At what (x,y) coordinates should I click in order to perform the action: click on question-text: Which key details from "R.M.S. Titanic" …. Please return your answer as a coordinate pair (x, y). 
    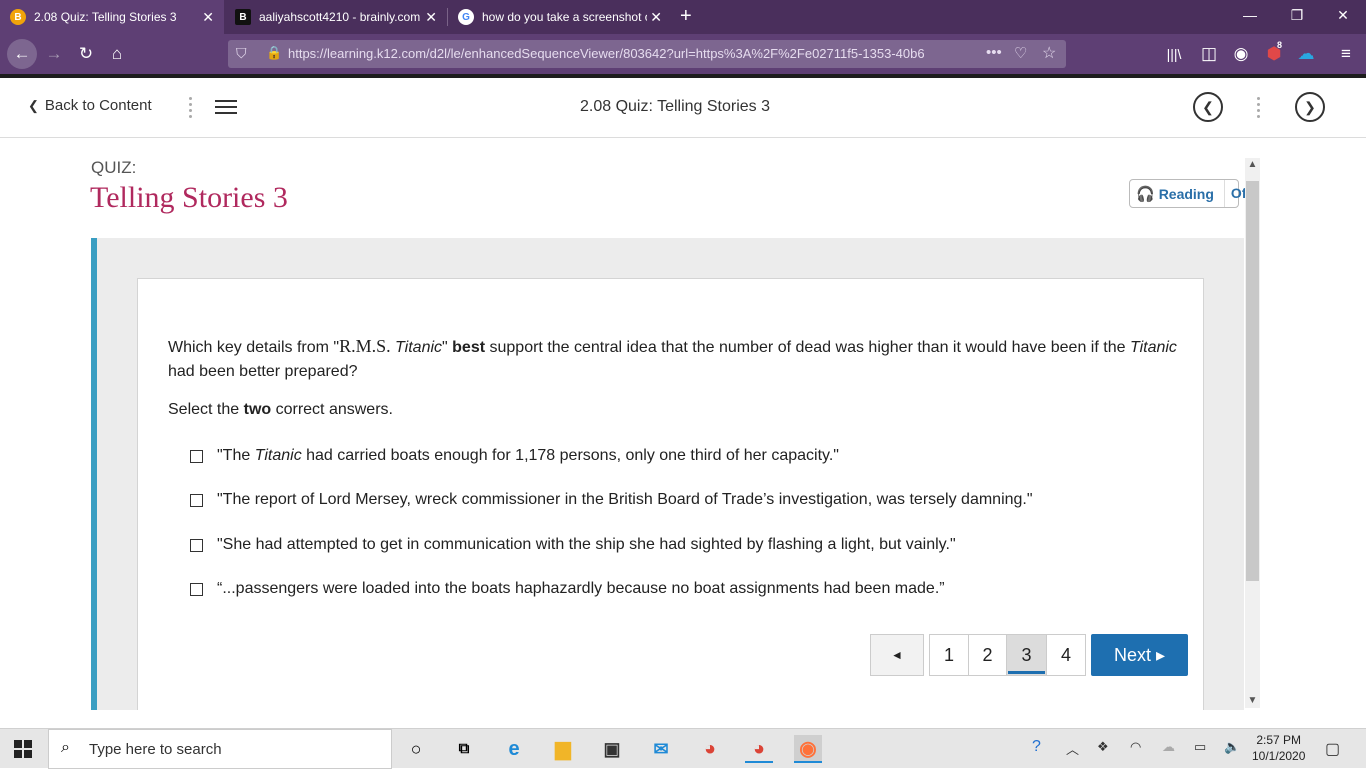
    Looking at the image, I should click on (673, 359).